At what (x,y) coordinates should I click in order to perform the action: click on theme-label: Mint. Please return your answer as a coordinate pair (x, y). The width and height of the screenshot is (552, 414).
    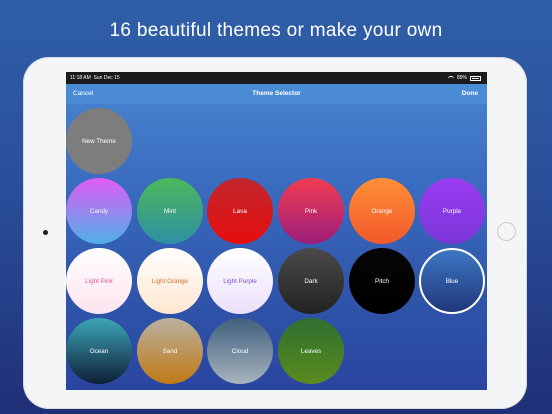
    Looking at the image, I should click on (170, 211).